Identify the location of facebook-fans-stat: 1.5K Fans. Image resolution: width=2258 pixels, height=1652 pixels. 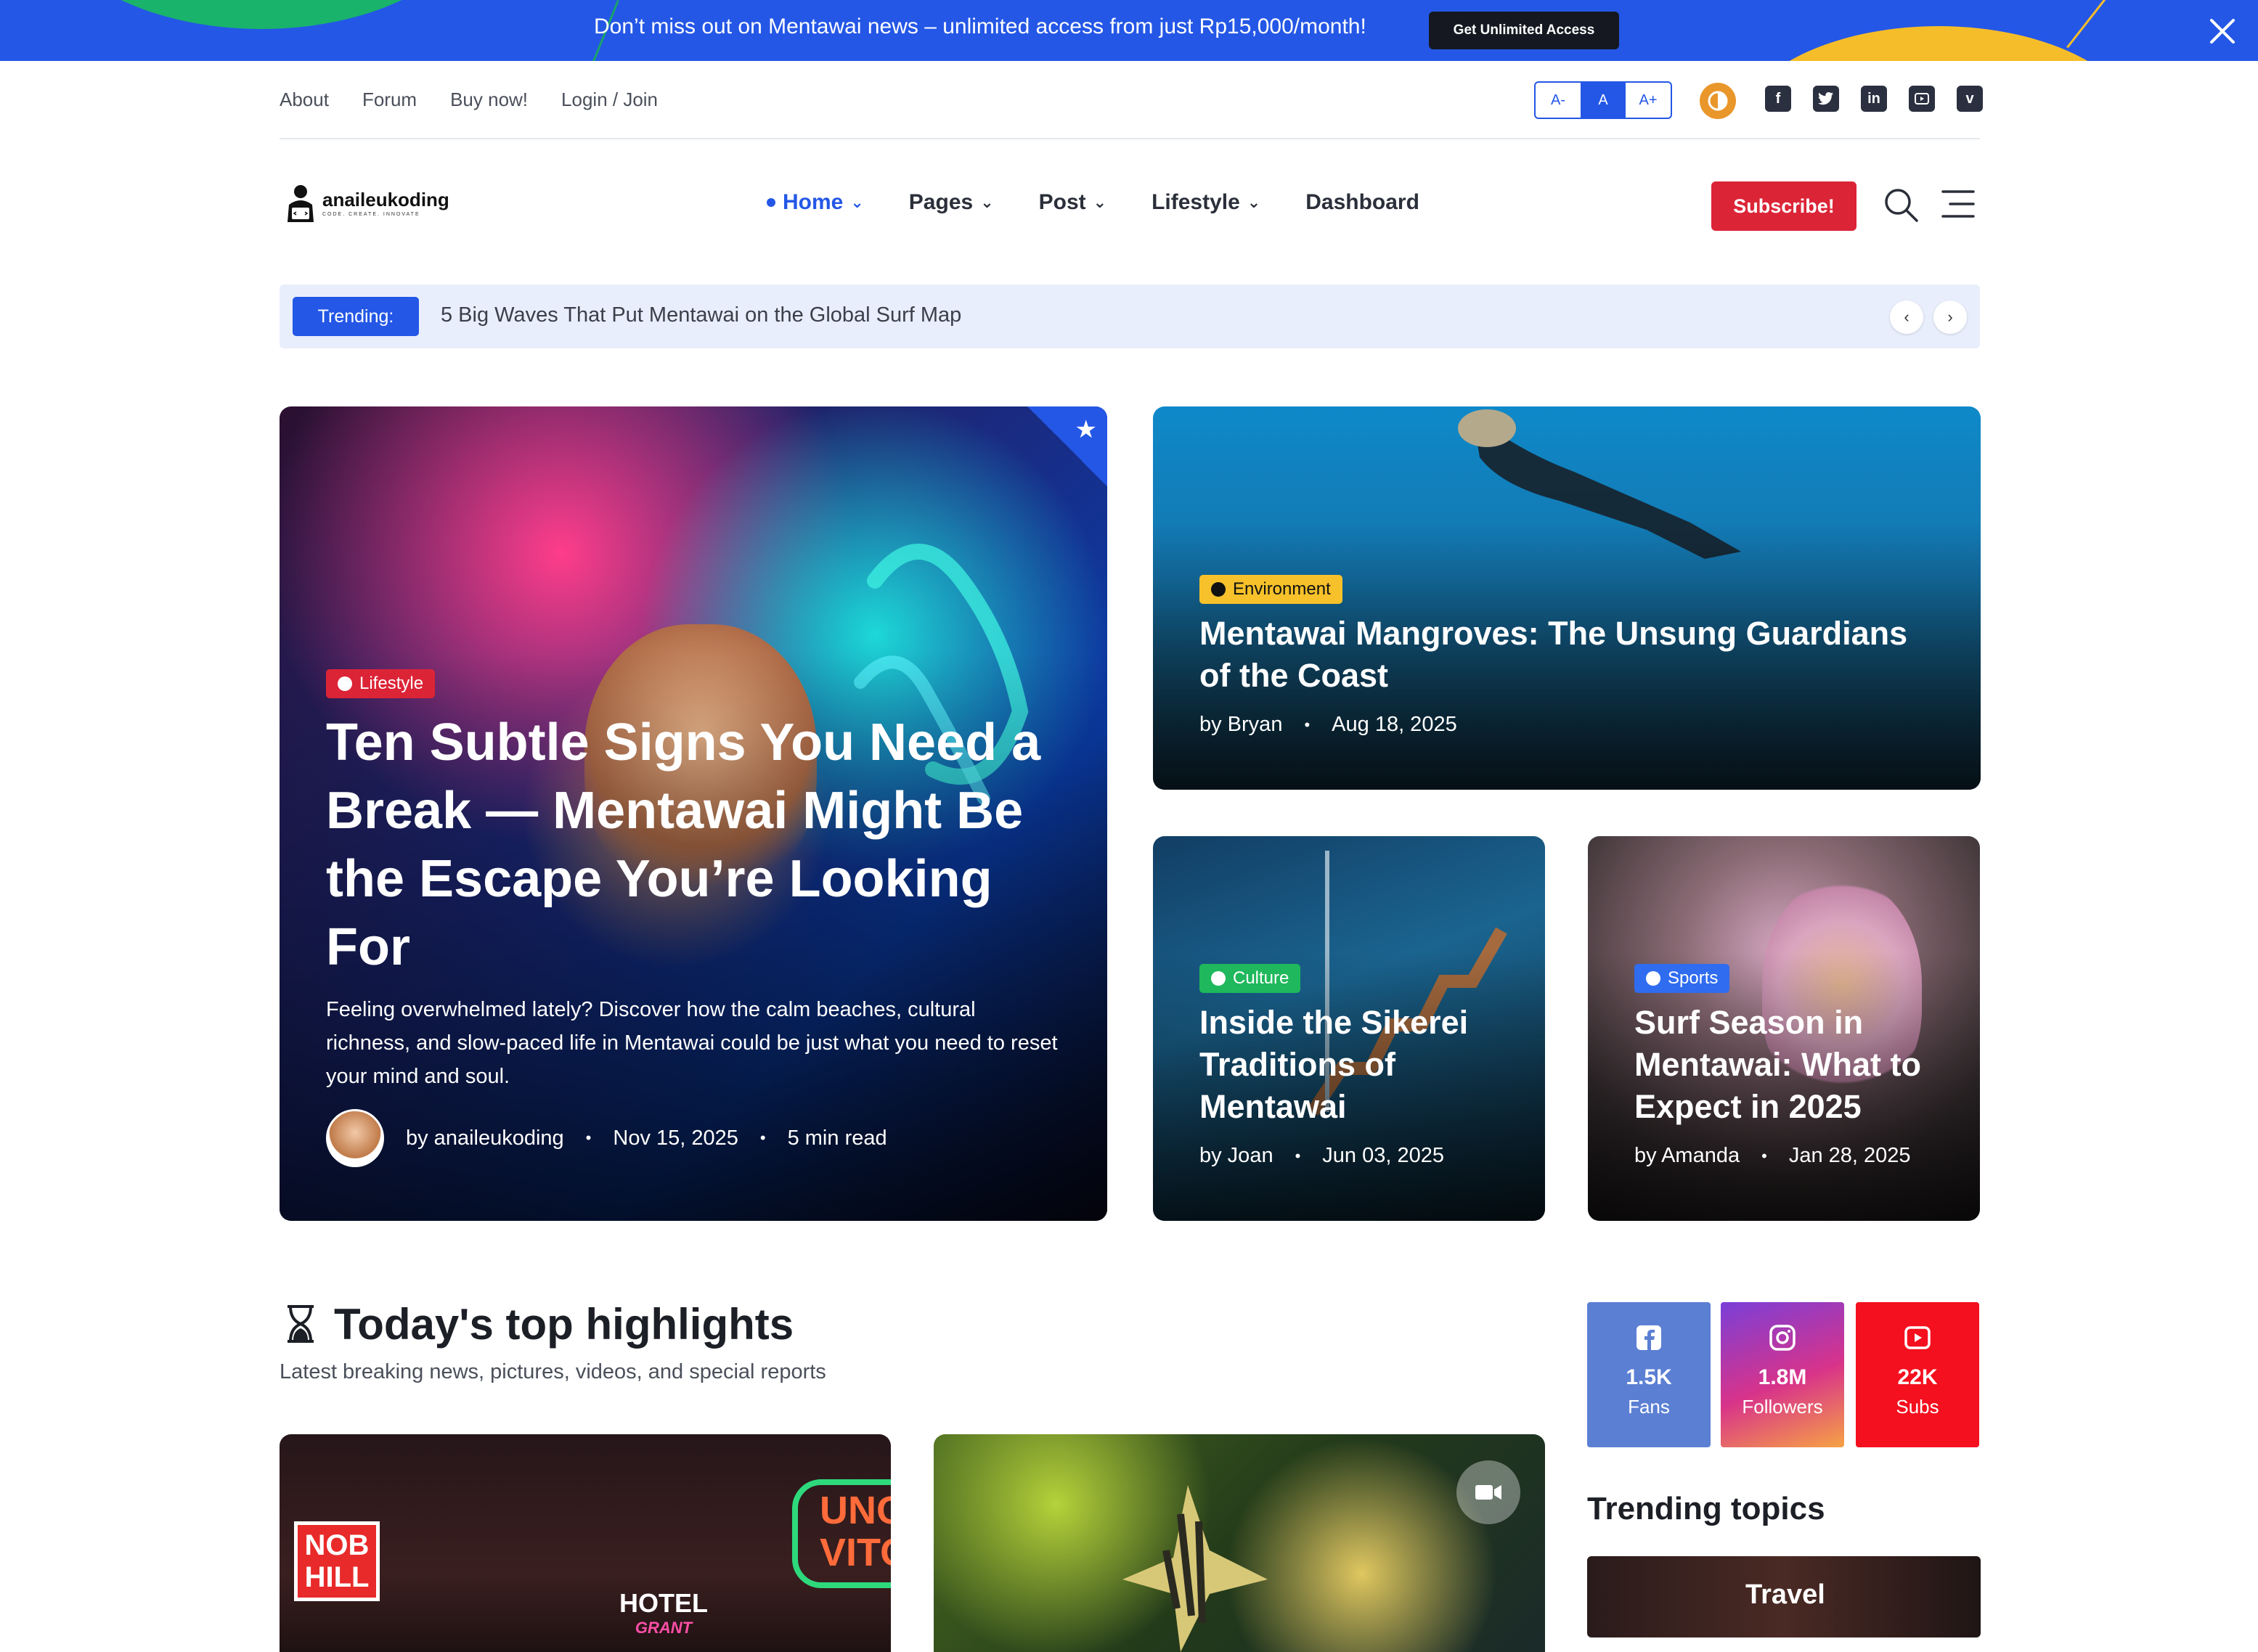
(1649, 1374).